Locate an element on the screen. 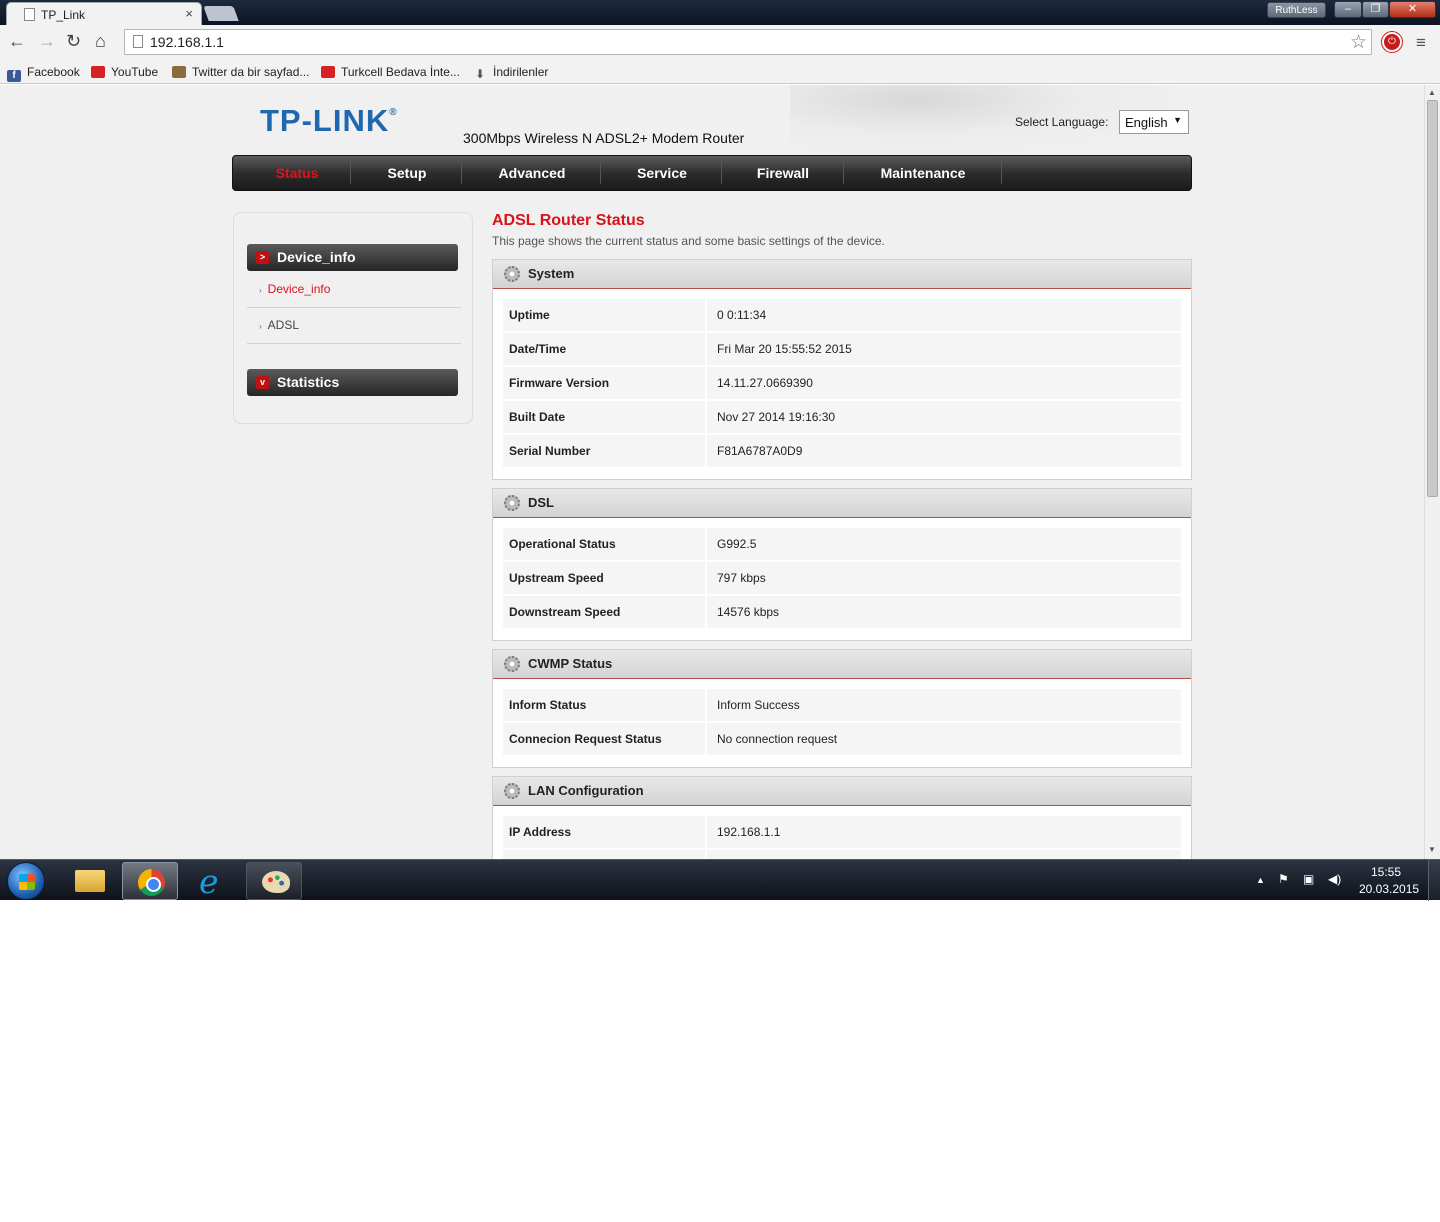  sidebar-group-statistics: v Statistics is located at coordinates (352, 382).